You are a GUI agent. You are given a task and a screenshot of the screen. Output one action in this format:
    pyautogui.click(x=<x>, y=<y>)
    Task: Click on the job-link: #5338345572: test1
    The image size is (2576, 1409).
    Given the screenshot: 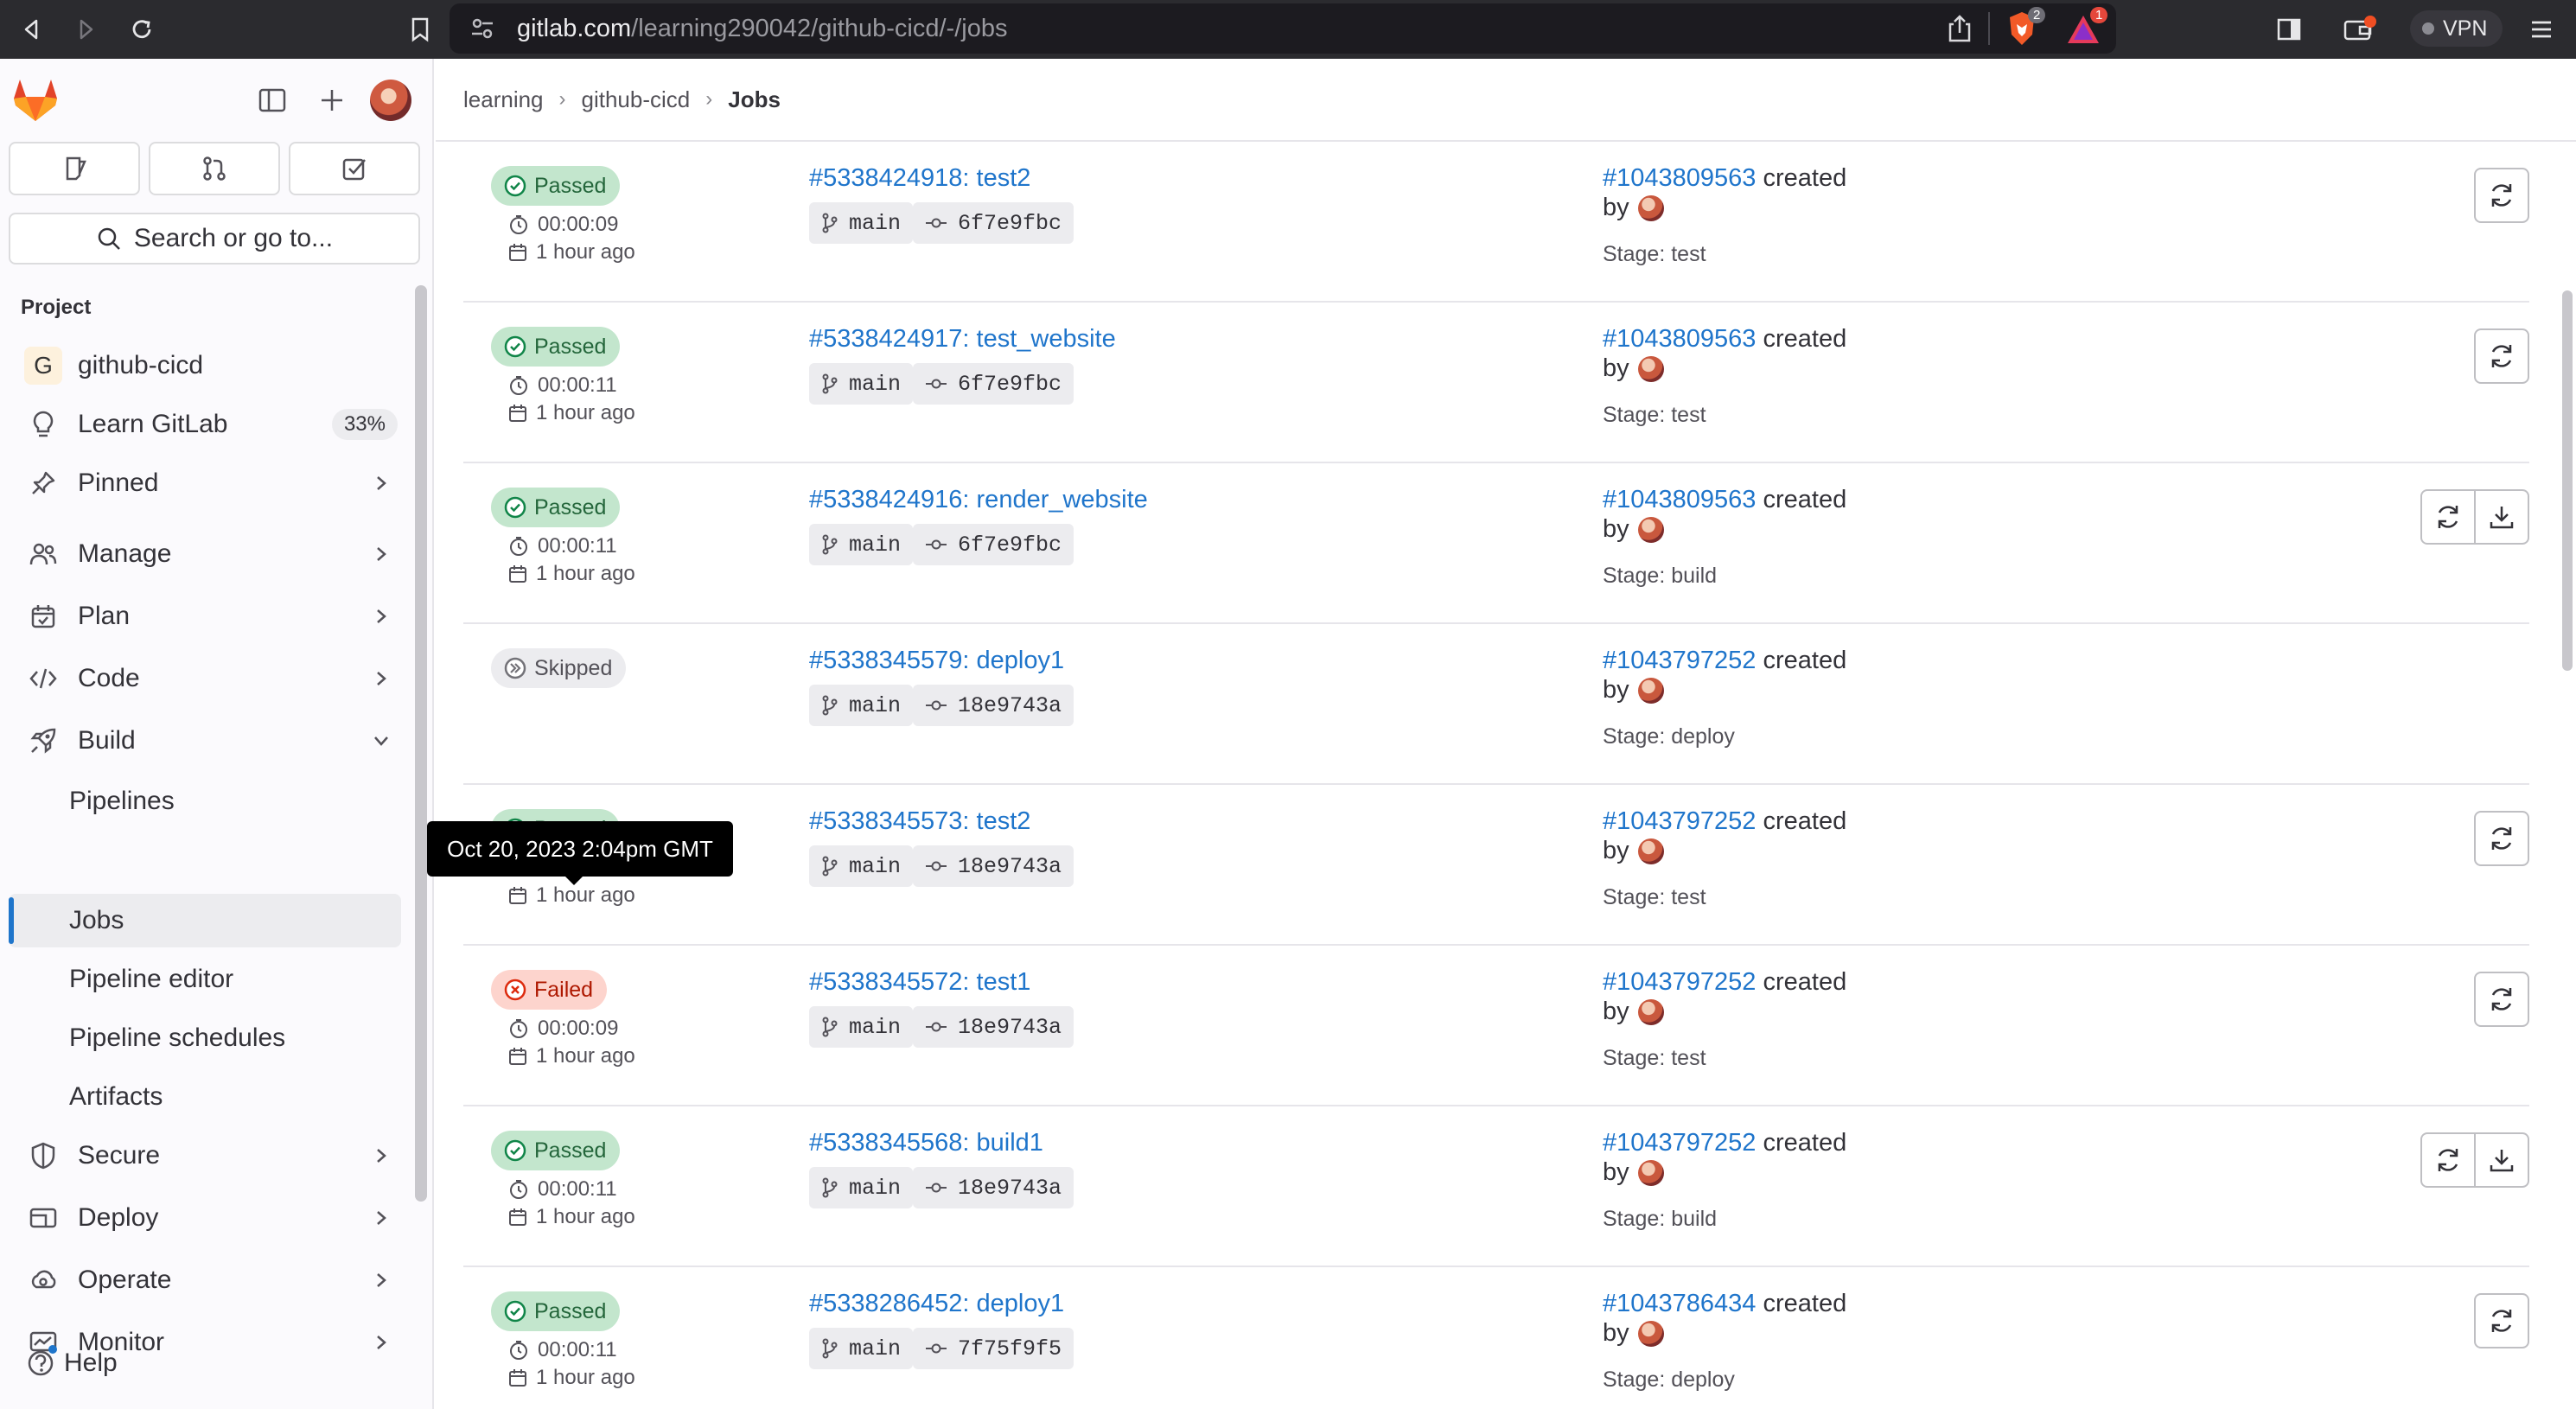 What is the action you would take?
    pyautogui.click(x=919, y=983)
    